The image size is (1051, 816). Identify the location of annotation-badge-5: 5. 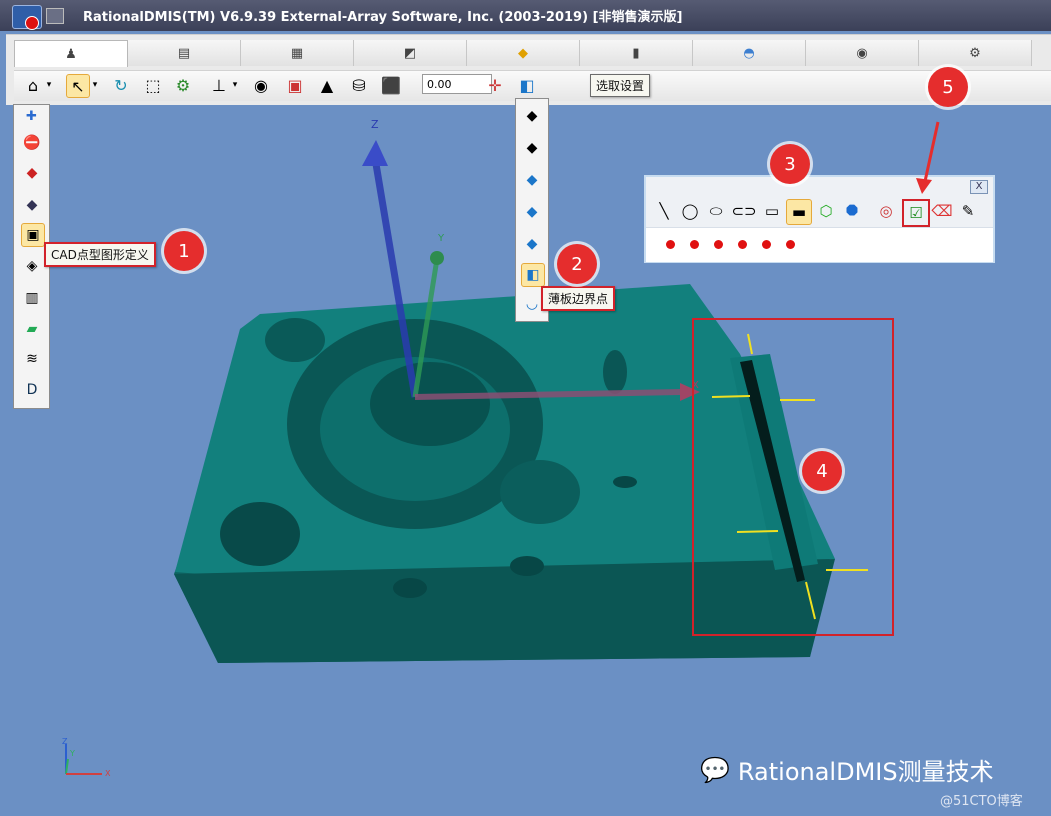
(948, 87).